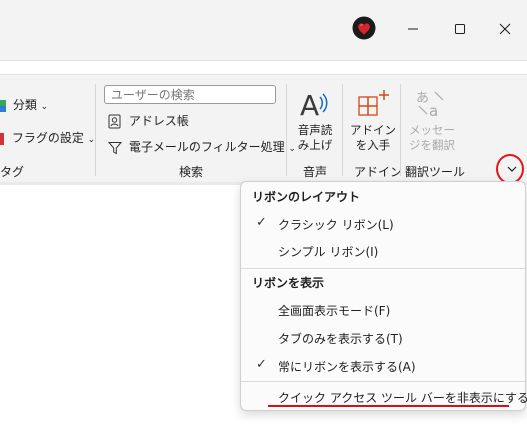 This screenshot has width=527, height=424. Describe the element at coordinates (288, 283) in the screenshot. I see `show-ribbon-section-header: リボンを表示` at that location.